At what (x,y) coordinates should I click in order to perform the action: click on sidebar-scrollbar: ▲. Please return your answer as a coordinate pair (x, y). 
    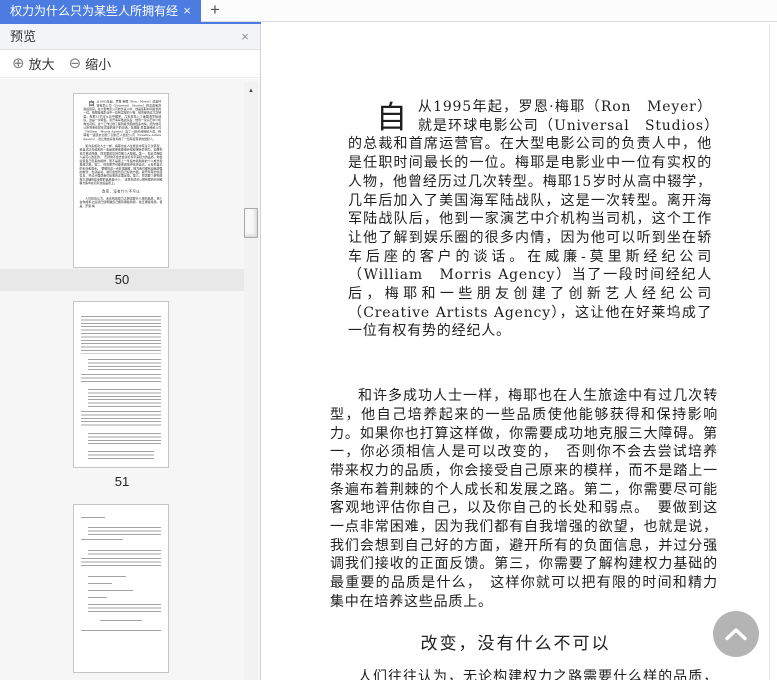
    Looking at the image, I should click on (251, 381).